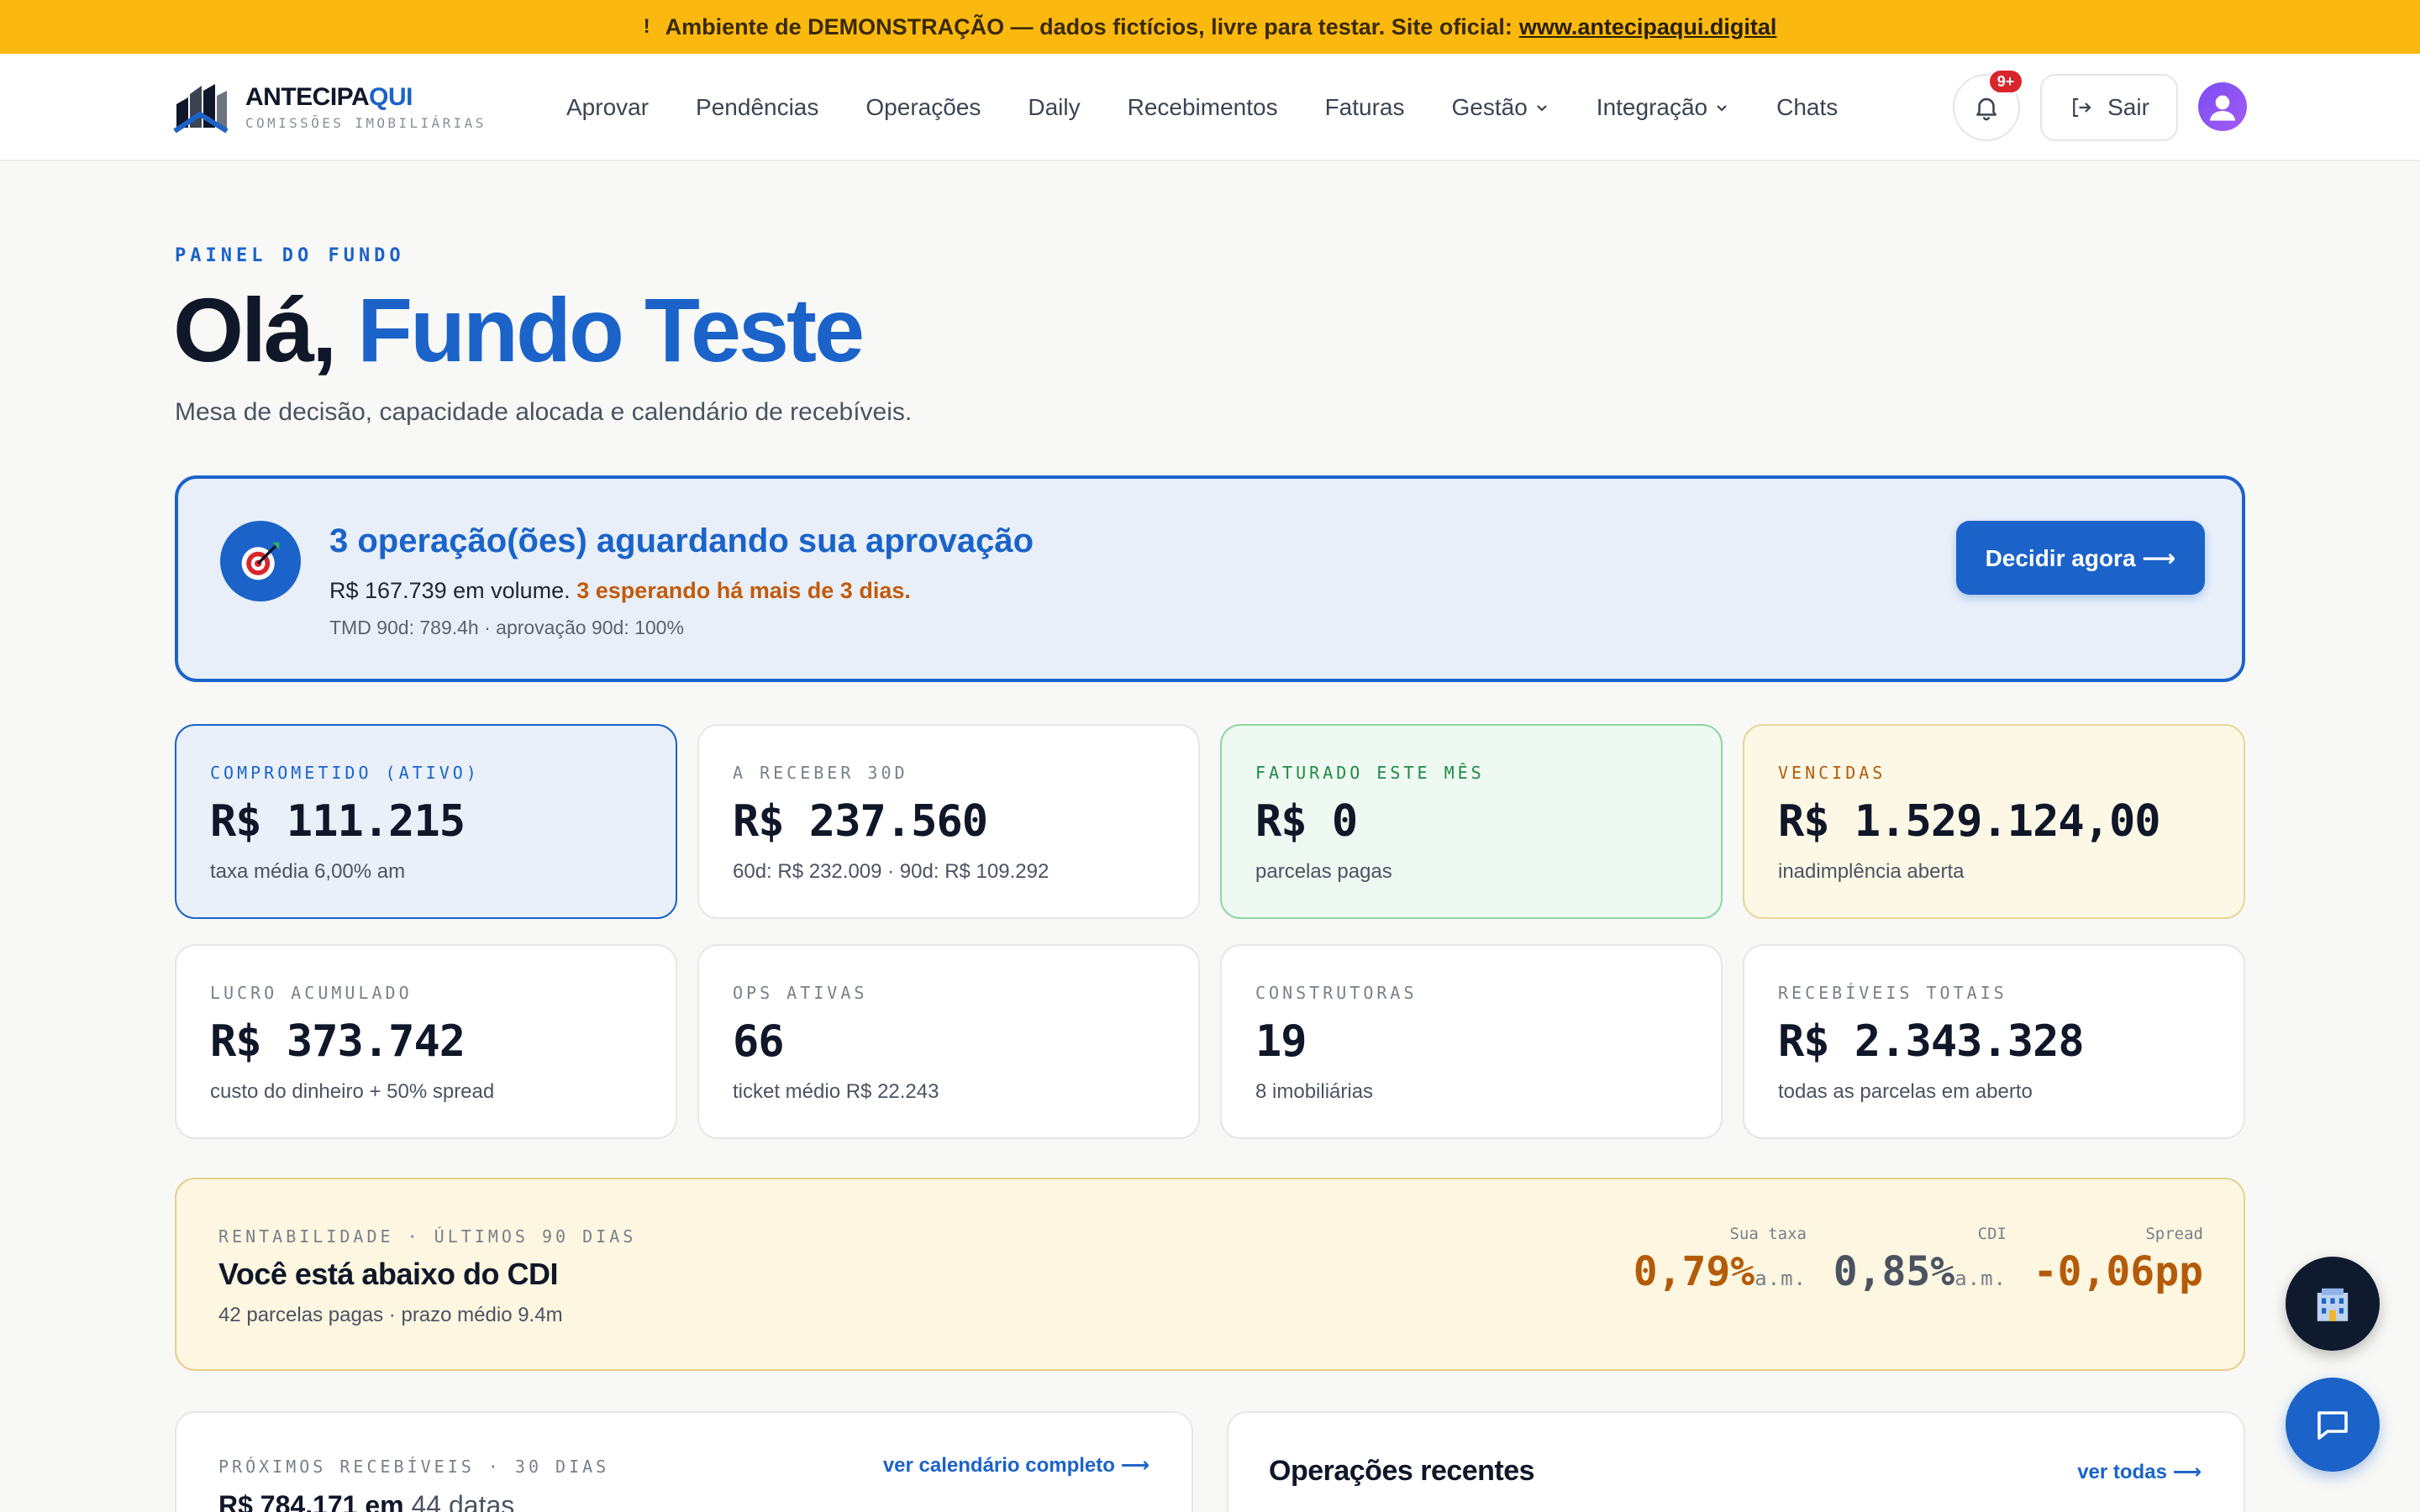  I want to click on assistant-button, so click(2333, 1304).